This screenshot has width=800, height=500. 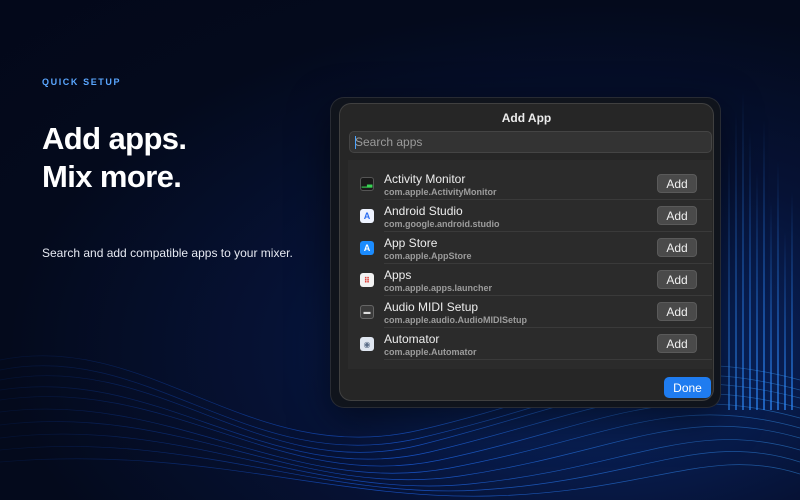 I want to click on search-input, so click(x=530, y=142).